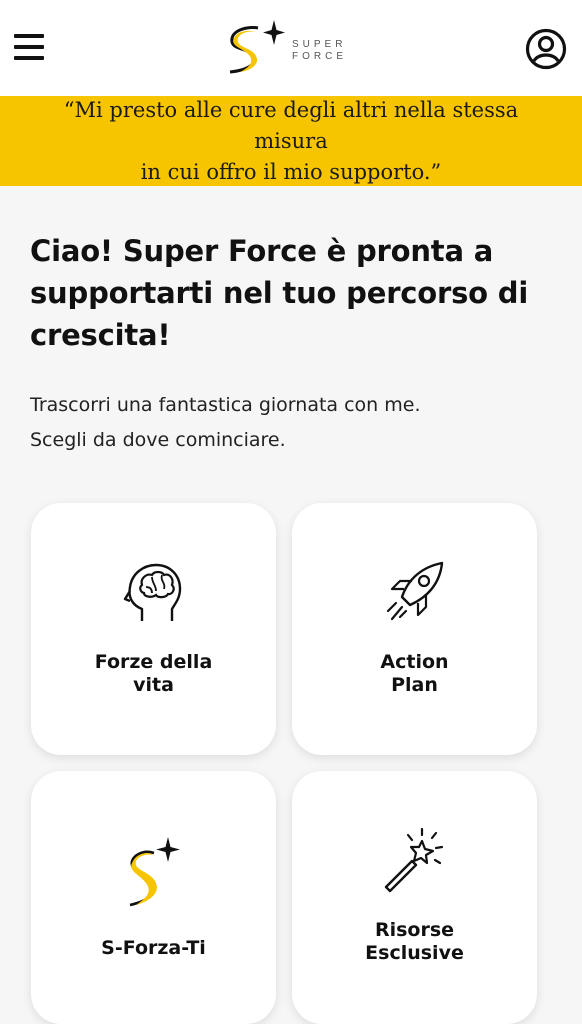 Image resolution: width=582 pixels, height=1024 pixels. Describe the element at coordinates (31, 49) in the screenshot. I see `hamburger-menu-icon` at that location.